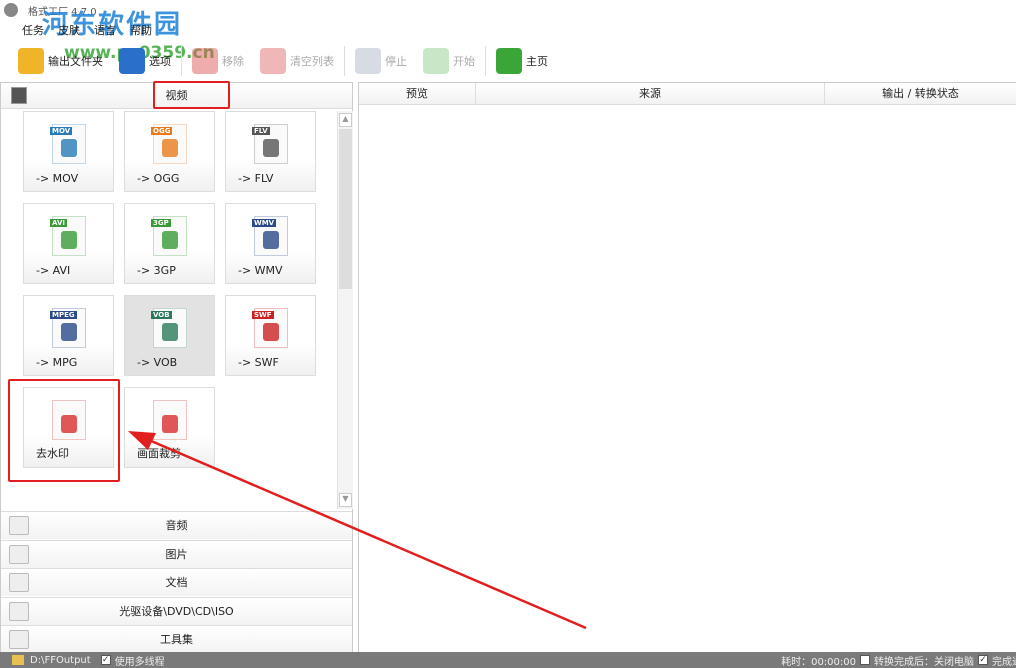  What do you see at coordinates (357, 530) in the screenshot?
I see `annotation-arrow` at bounding box center [357, 530].